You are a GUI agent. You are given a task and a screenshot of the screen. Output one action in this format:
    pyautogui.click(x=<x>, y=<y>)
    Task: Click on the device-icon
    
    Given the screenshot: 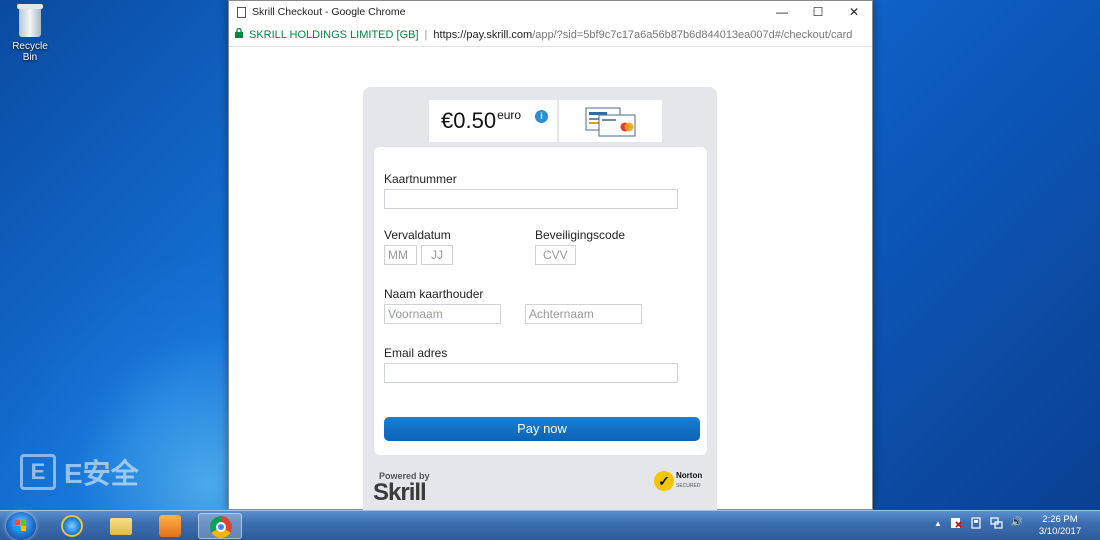 What is the action you would take?
    pyautogui.click(x=976, y=524)
    